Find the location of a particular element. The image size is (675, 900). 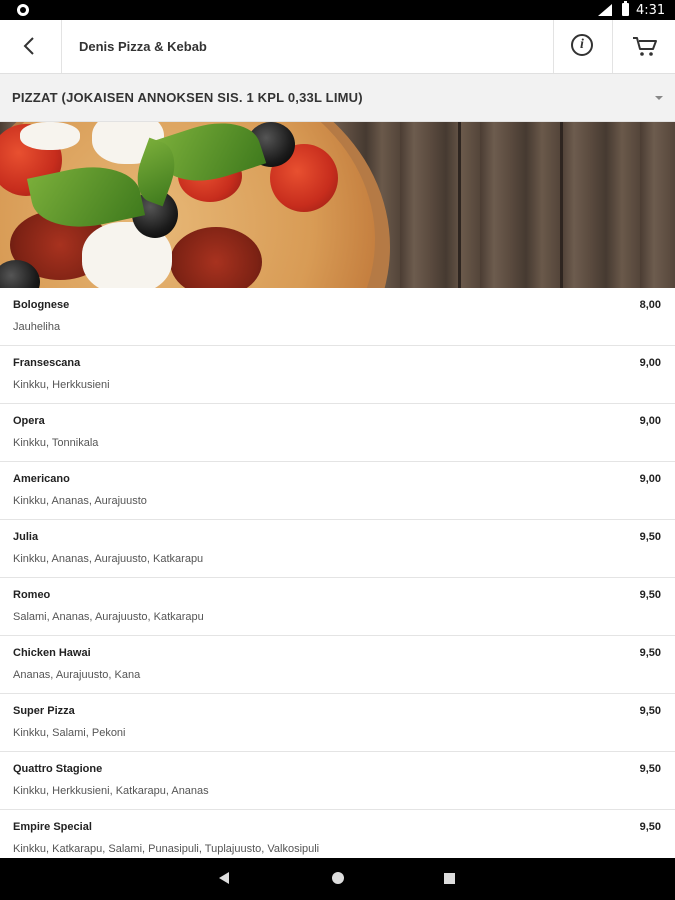

signal-icon is located at coordinates (605, 10).